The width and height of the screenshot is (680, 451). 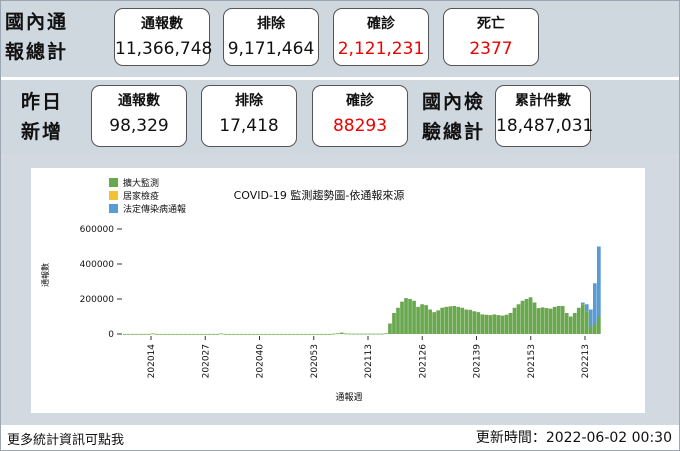 I want to click on y-axis: 0 200000 400000 600000, so click(x=101, y=282).